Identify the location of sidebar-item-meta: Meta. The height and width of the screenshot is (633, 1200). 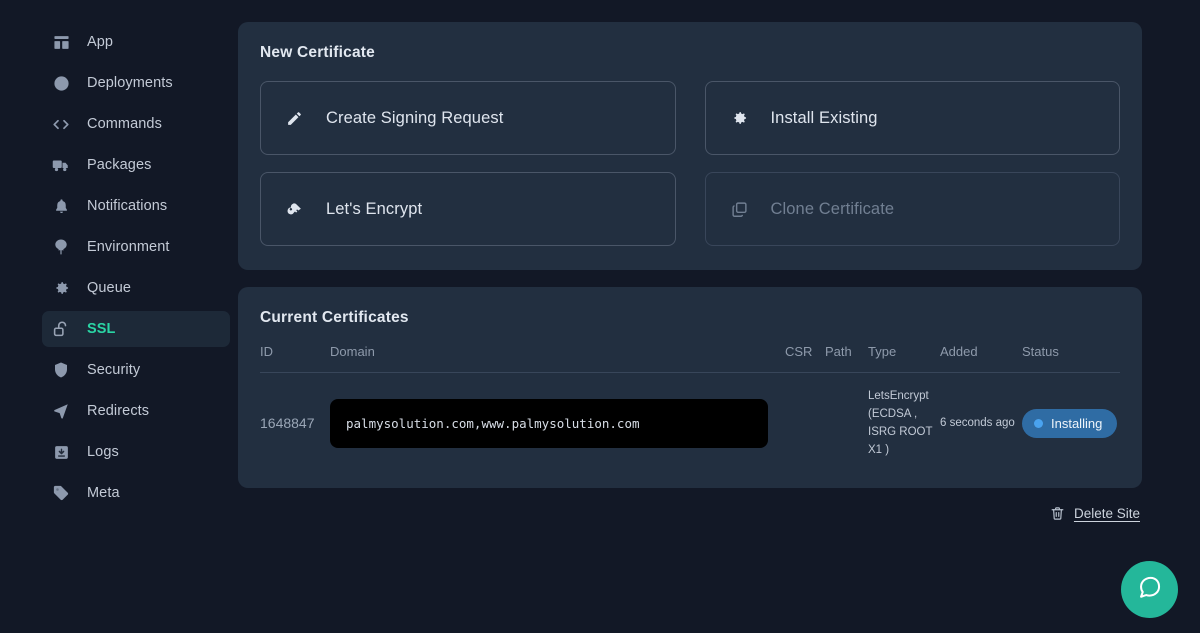
(136, 493).